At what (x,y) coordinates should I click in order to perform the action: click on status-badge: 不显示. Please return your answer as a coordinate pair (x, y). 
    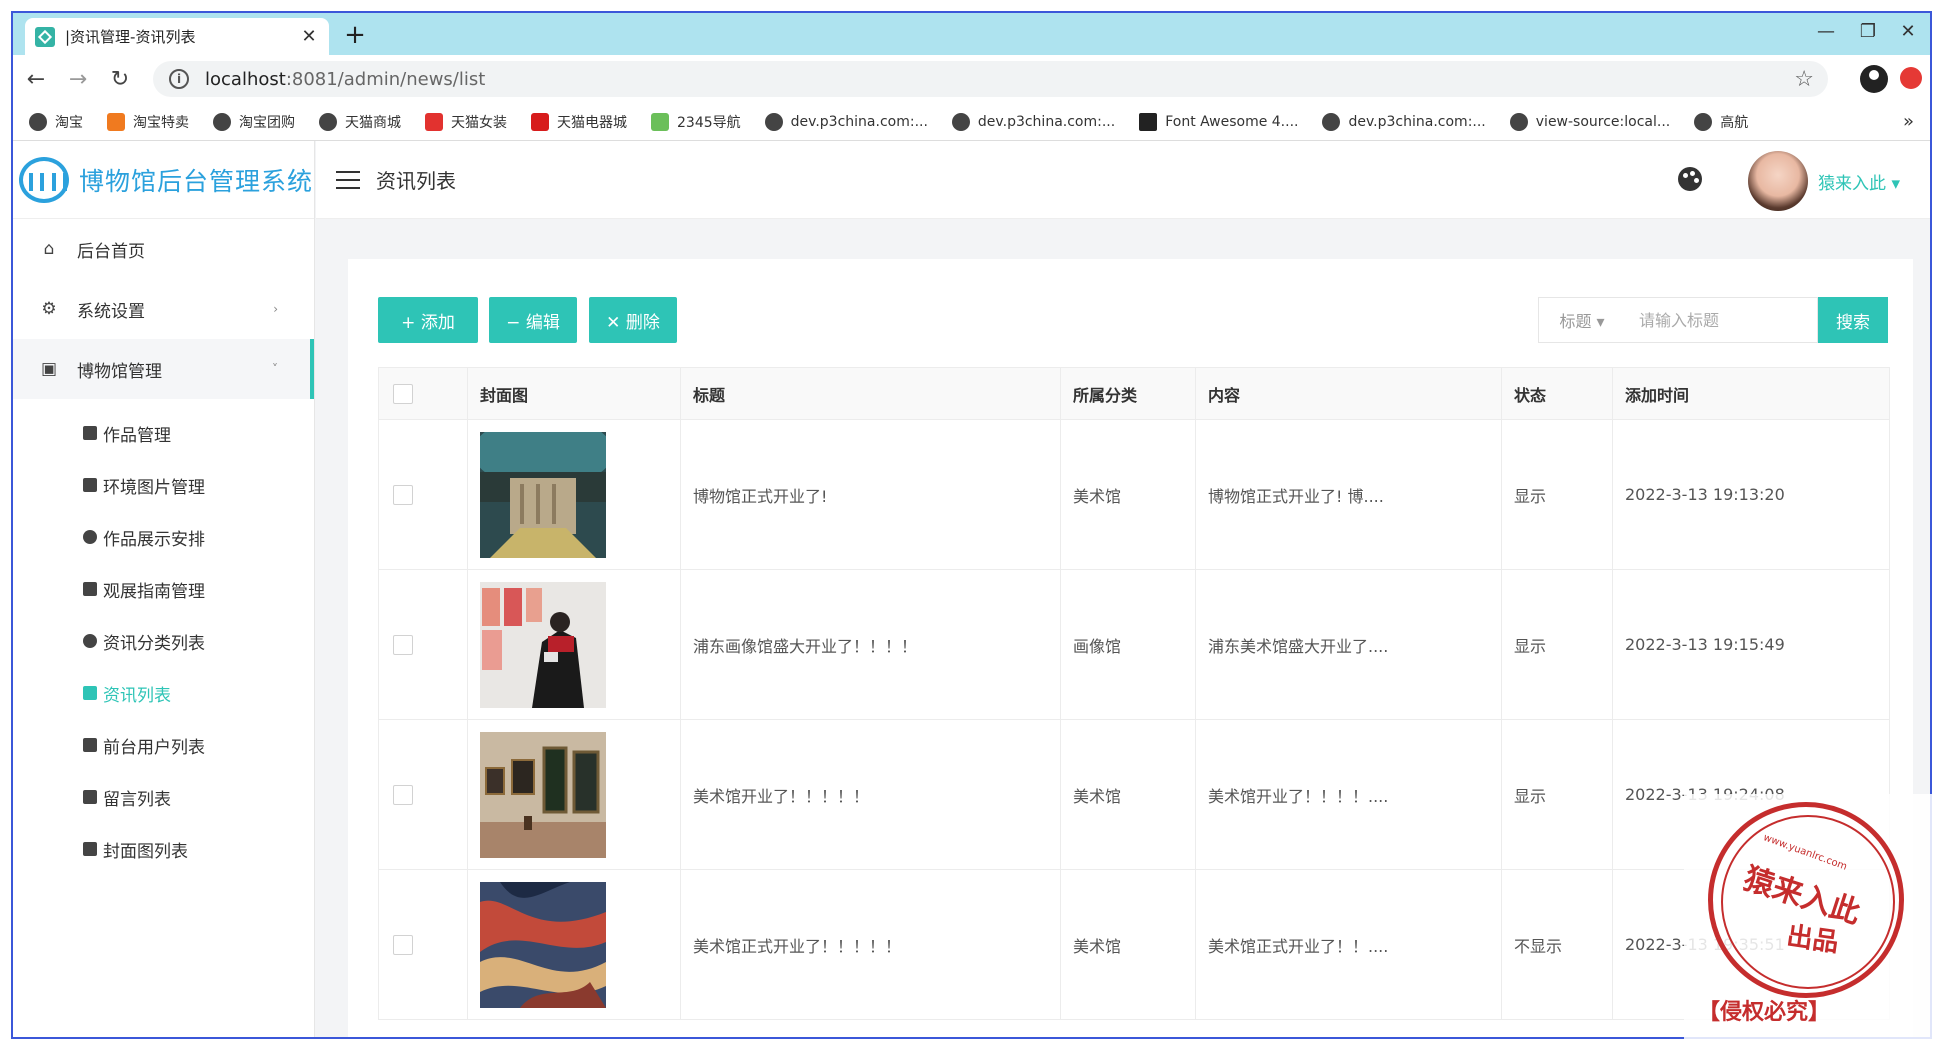
    Looking at the image, I should click on (1557, 944).